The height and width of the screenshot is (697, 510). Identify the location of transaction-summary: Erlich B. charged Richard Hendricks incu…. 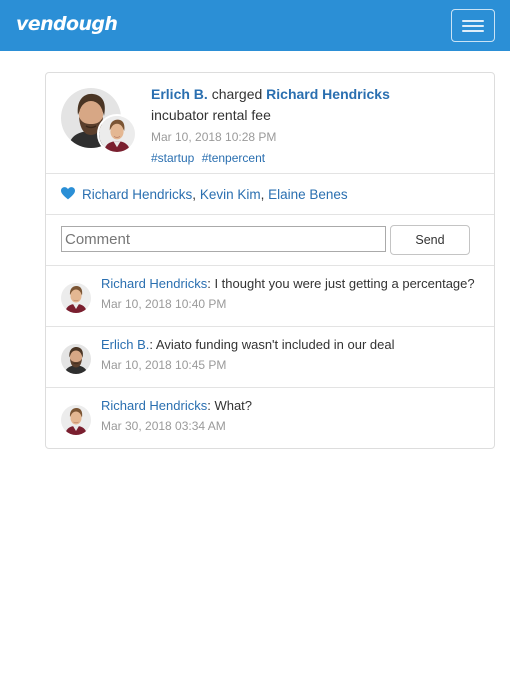
(316, 125).